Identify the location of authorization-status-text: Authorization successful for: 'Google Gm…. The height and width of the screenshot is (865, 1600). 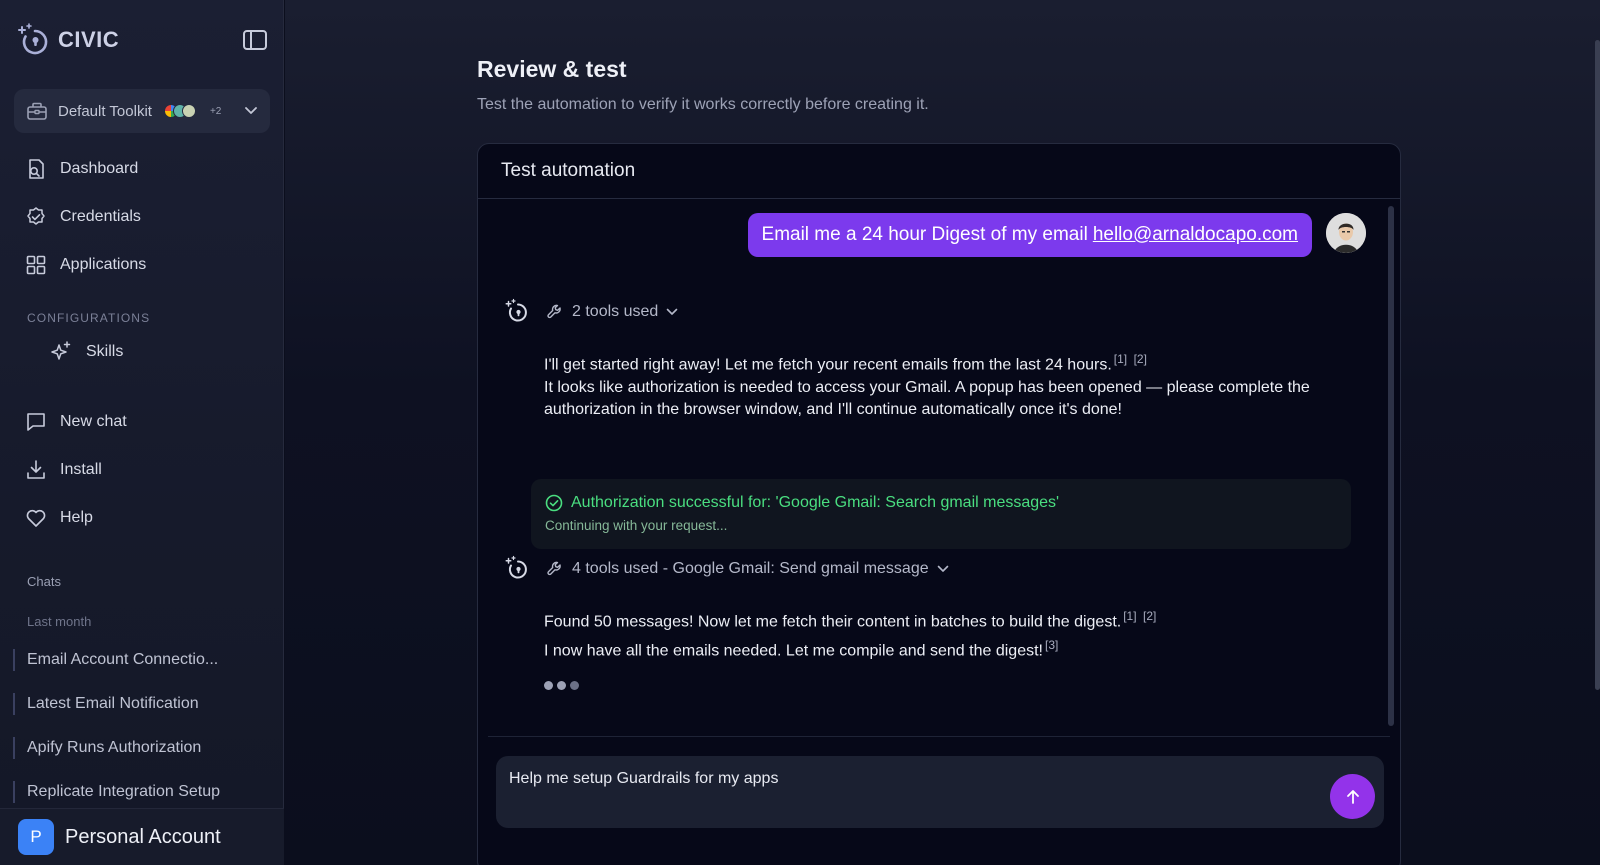
(815, 502).